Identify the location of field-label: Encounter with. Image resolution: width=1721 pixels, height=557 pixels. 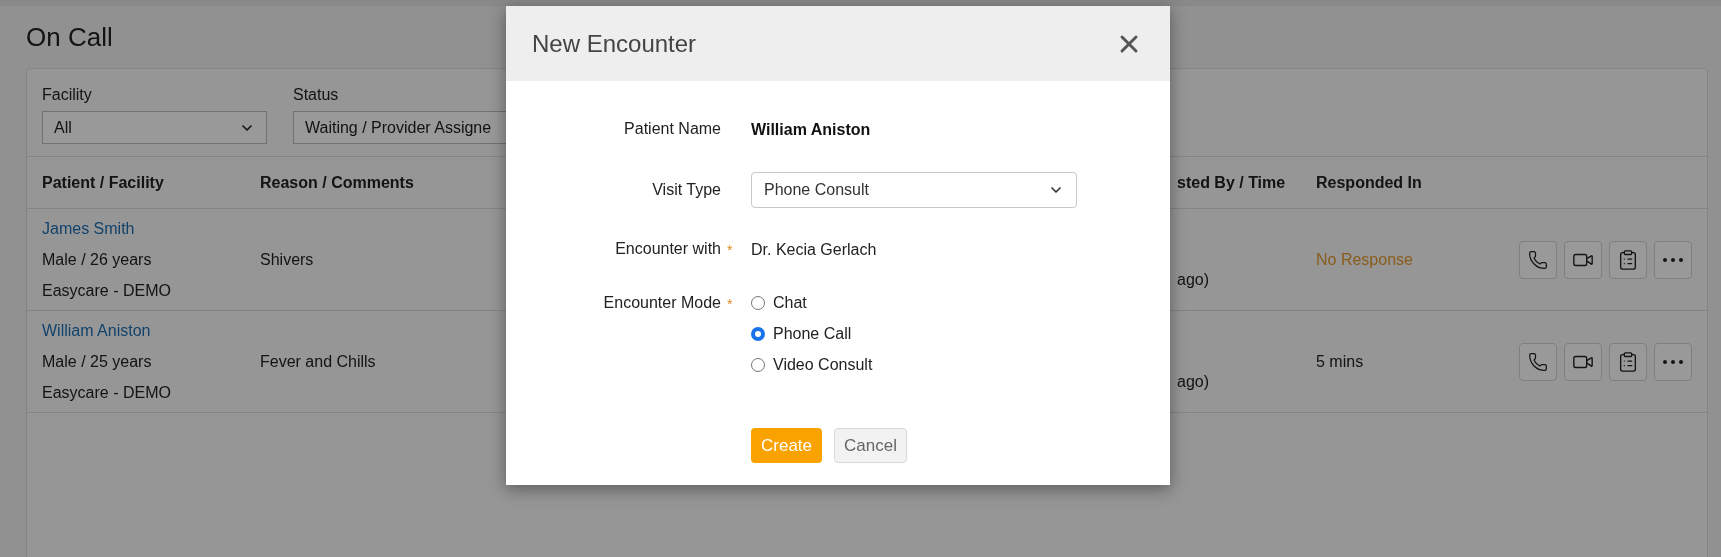
(668, 249).